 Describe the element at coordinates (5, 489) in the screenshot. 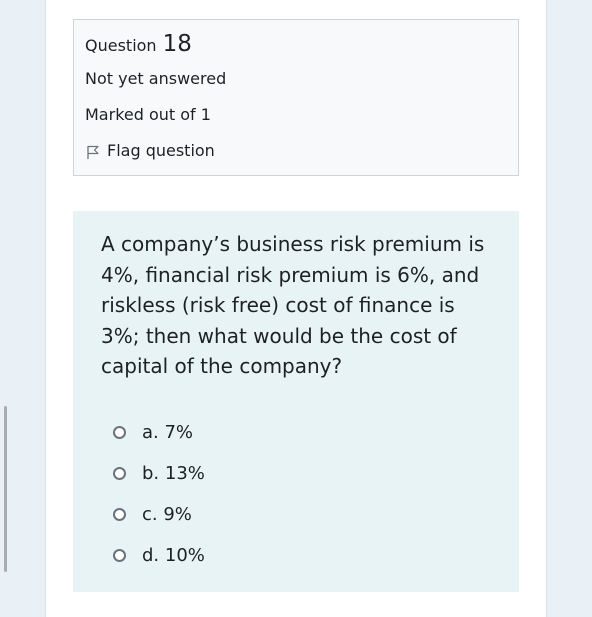

I see `scrollbar` at that location.